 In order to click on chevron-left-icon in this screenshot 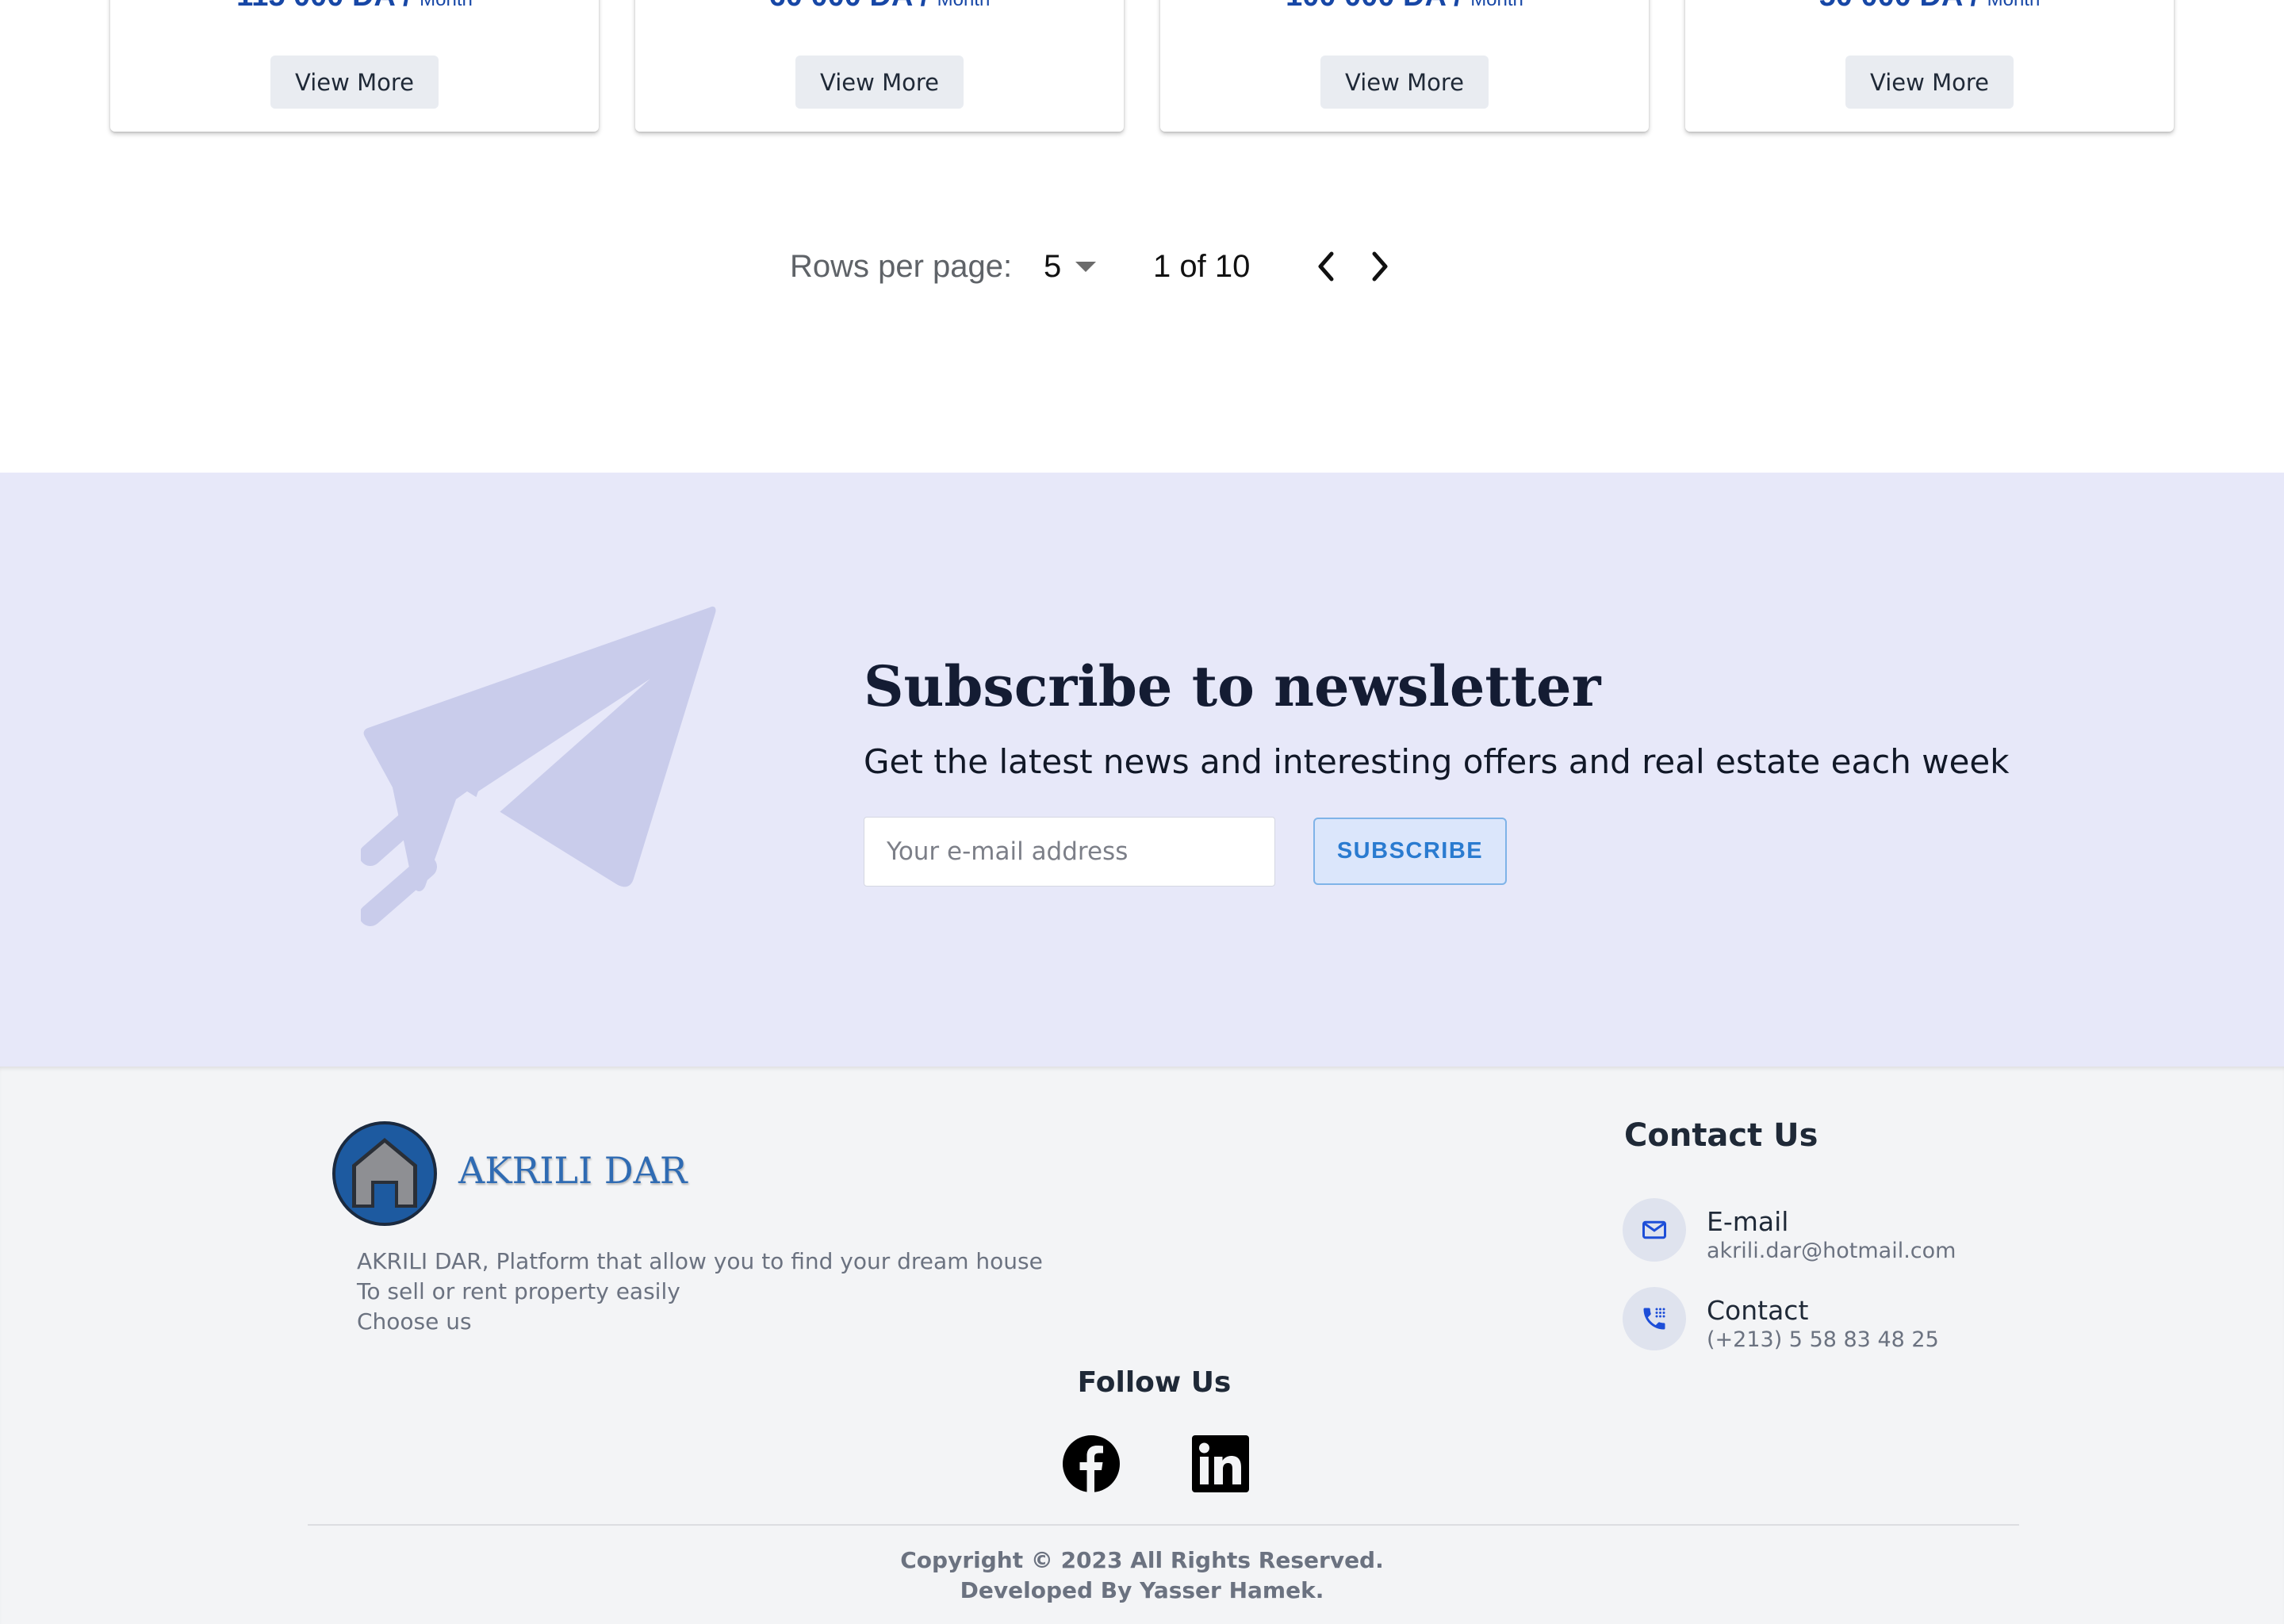, I will do `click(1326, 266)`.